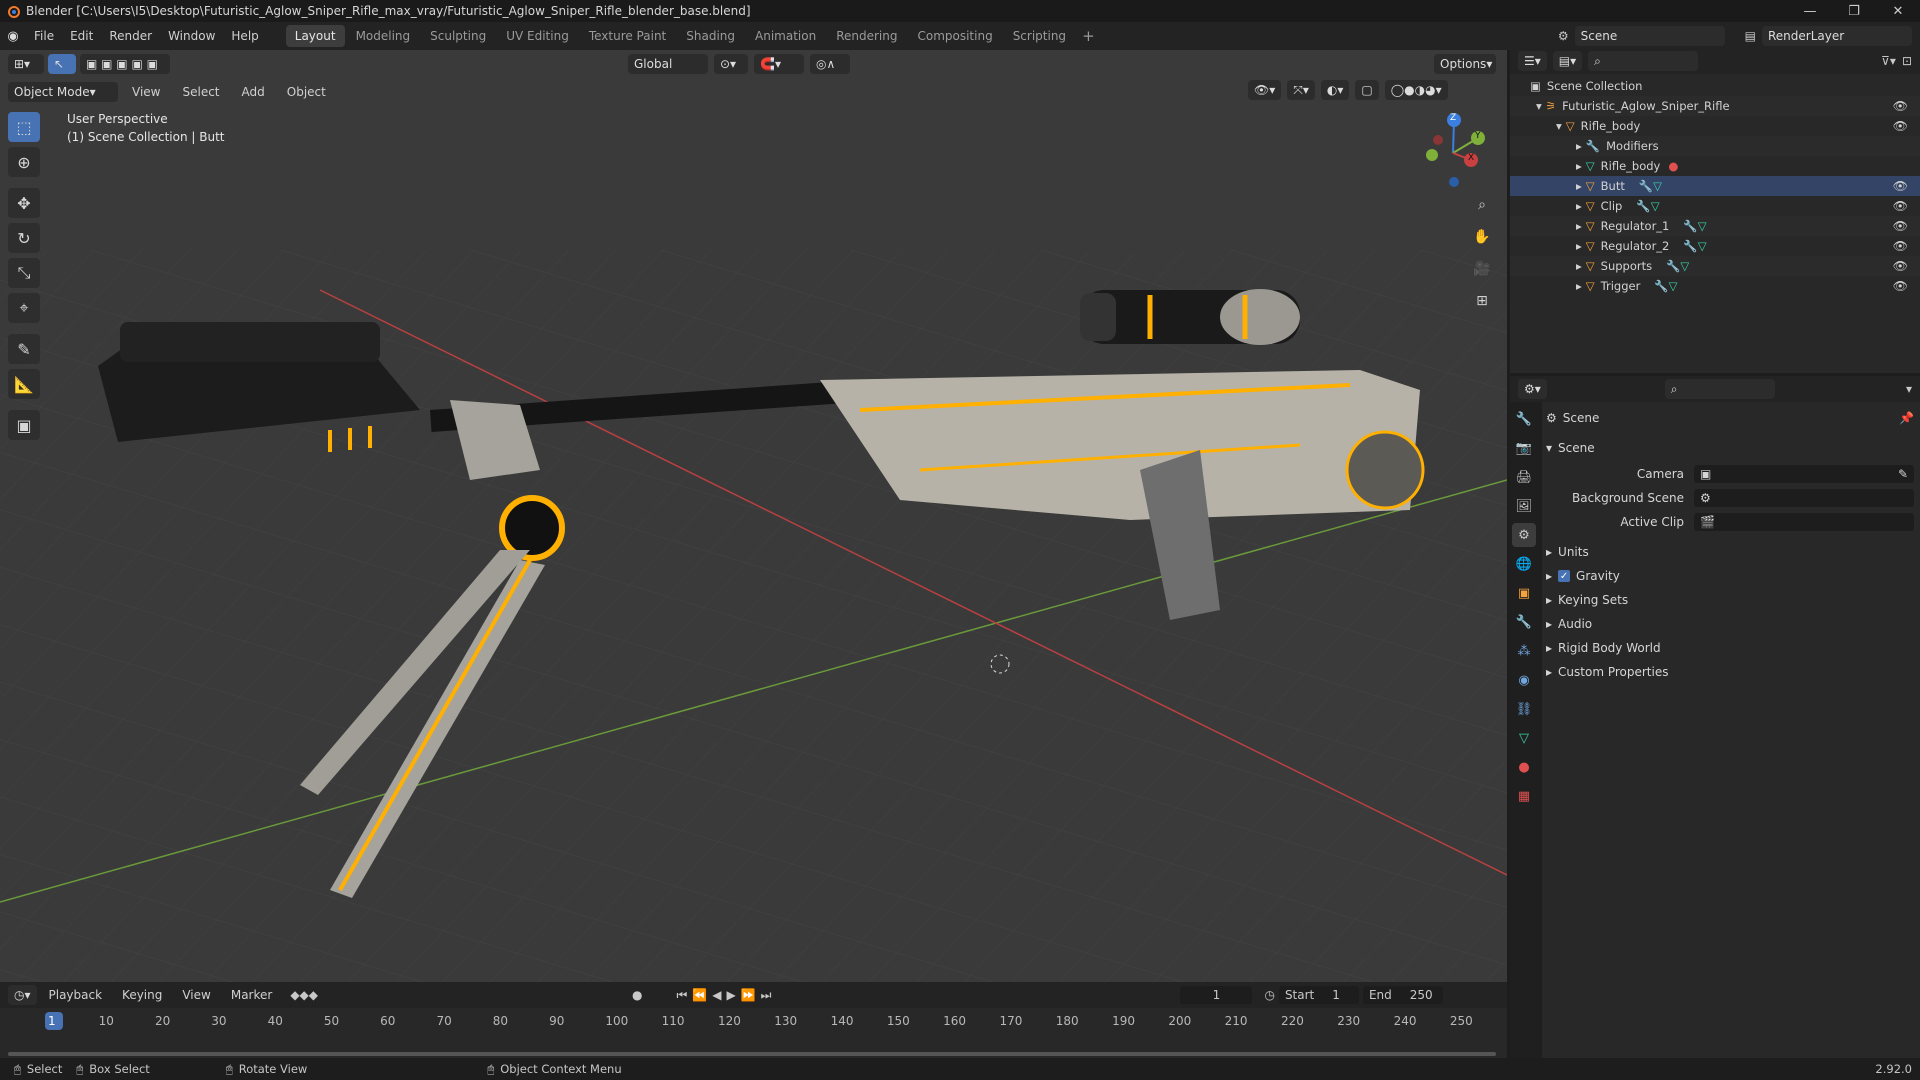  I want to click on panel-rigid-body-world: ▸ Rigid Body World, so click(1730, 648).